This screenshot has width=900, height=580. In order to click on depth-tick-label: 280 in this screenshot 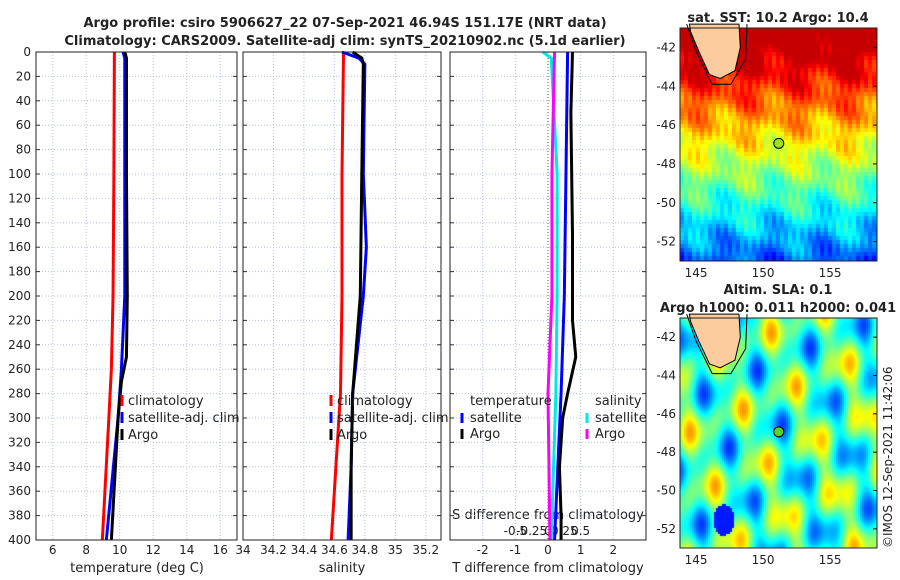, I will do `click(19, 394)`.